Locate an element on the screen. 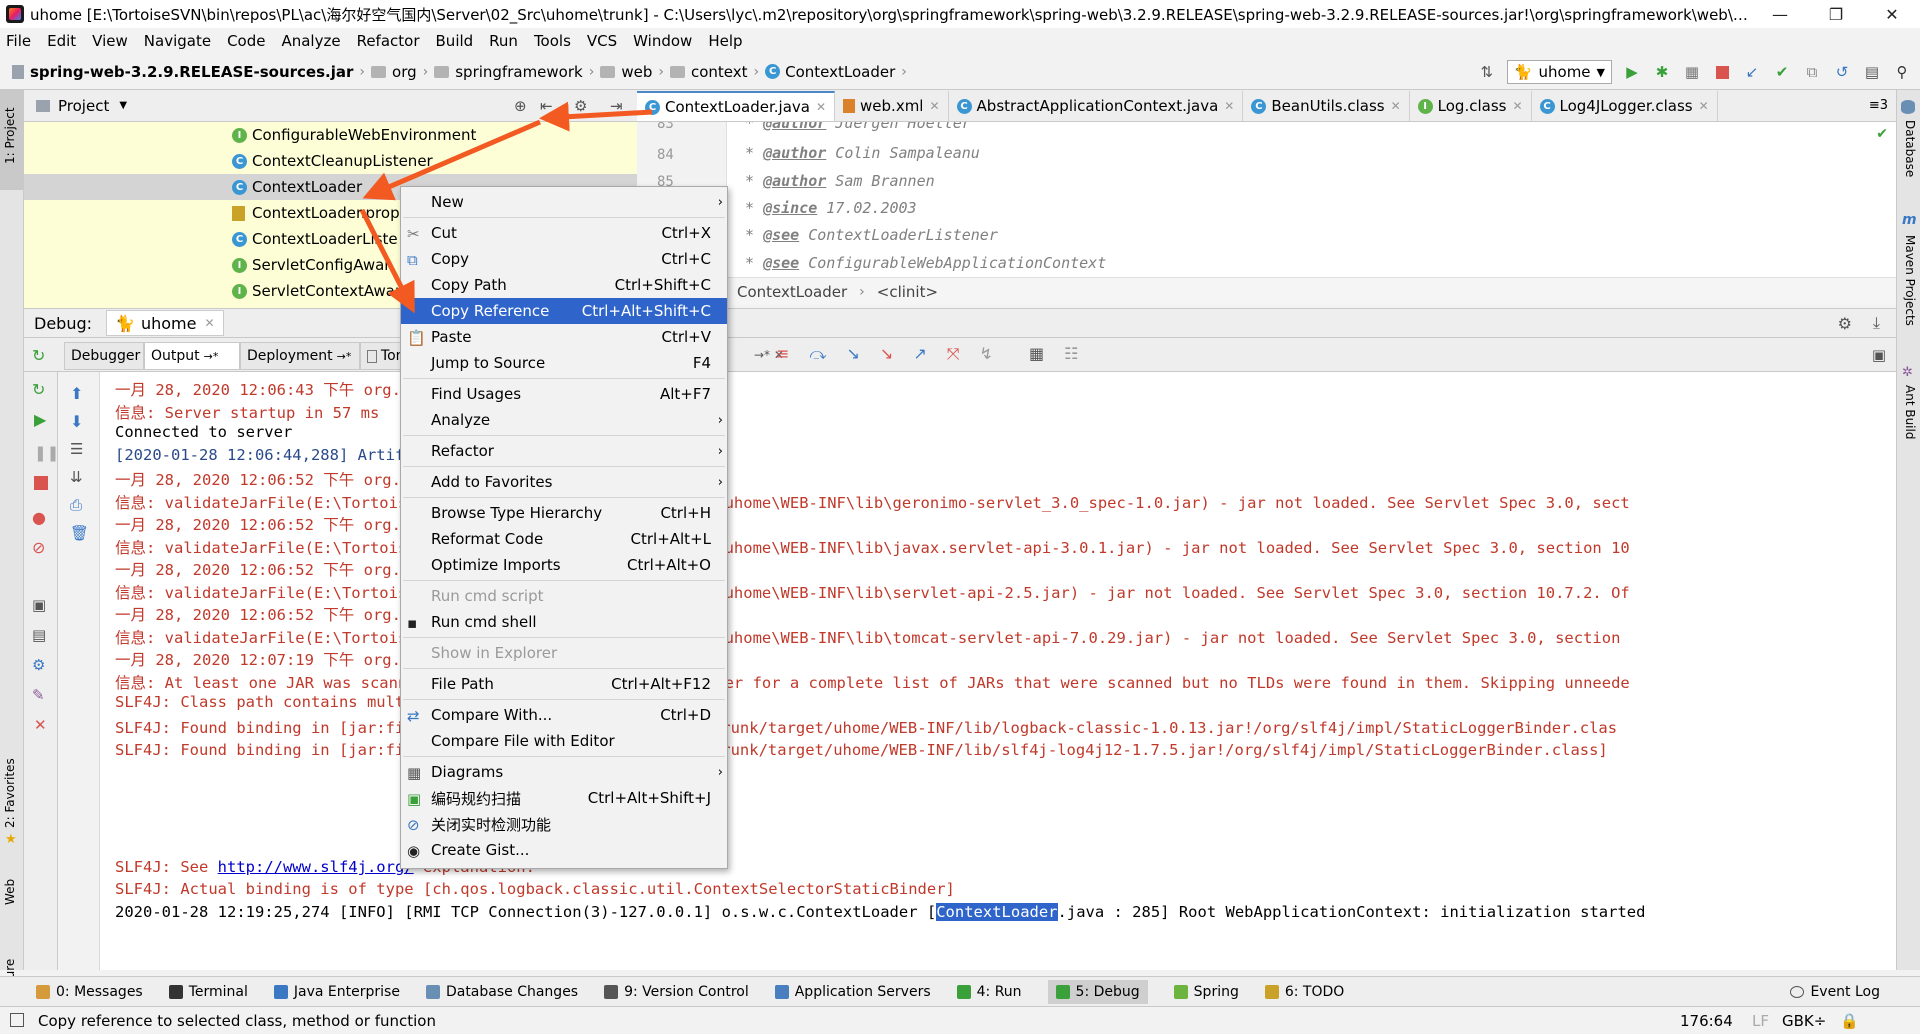  bottom-tool-4-run: 4: Run is located at coordinates (989, 992).